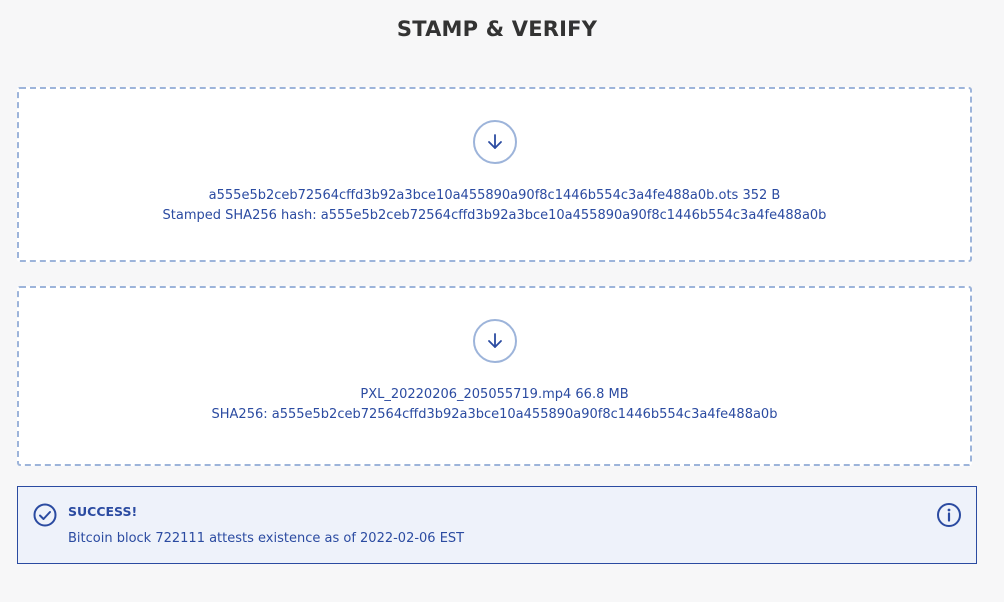  What do you see at coordinates (949, 515) in the screenshot?
I see `info-circle-icon` at bounding box center [949, 515].